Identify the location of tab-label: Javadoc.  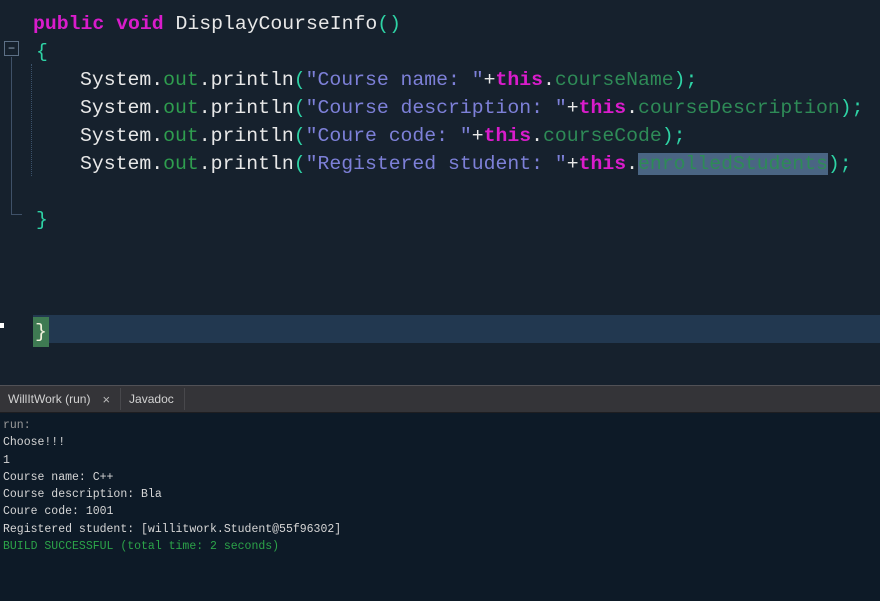
(151, 399).